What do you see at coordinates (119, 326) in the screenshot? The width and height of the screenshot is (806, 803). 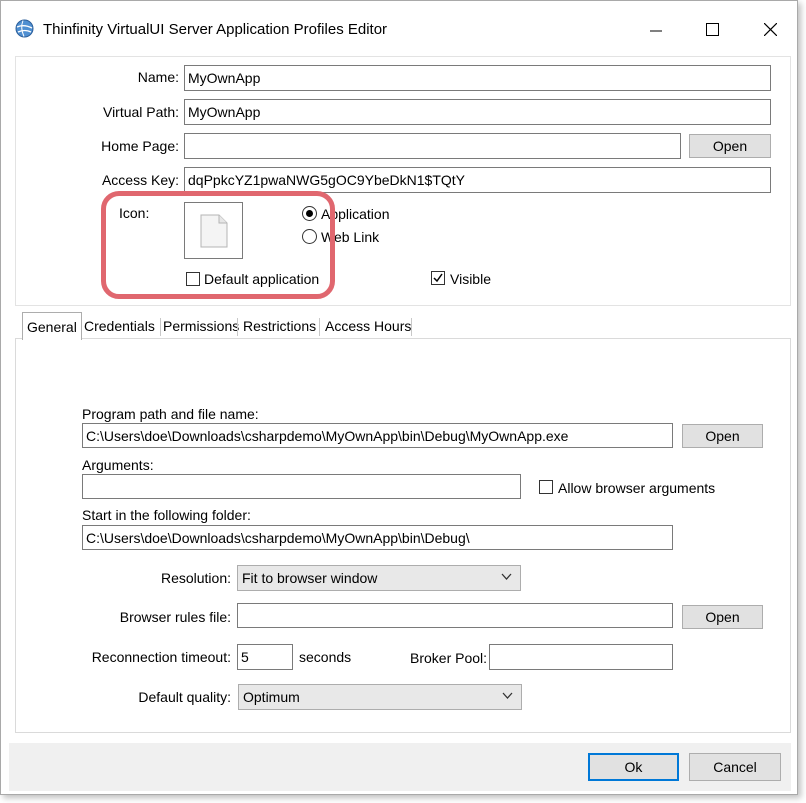 I see `tab-credentials: Credentials` at bounding box center [119, 326].